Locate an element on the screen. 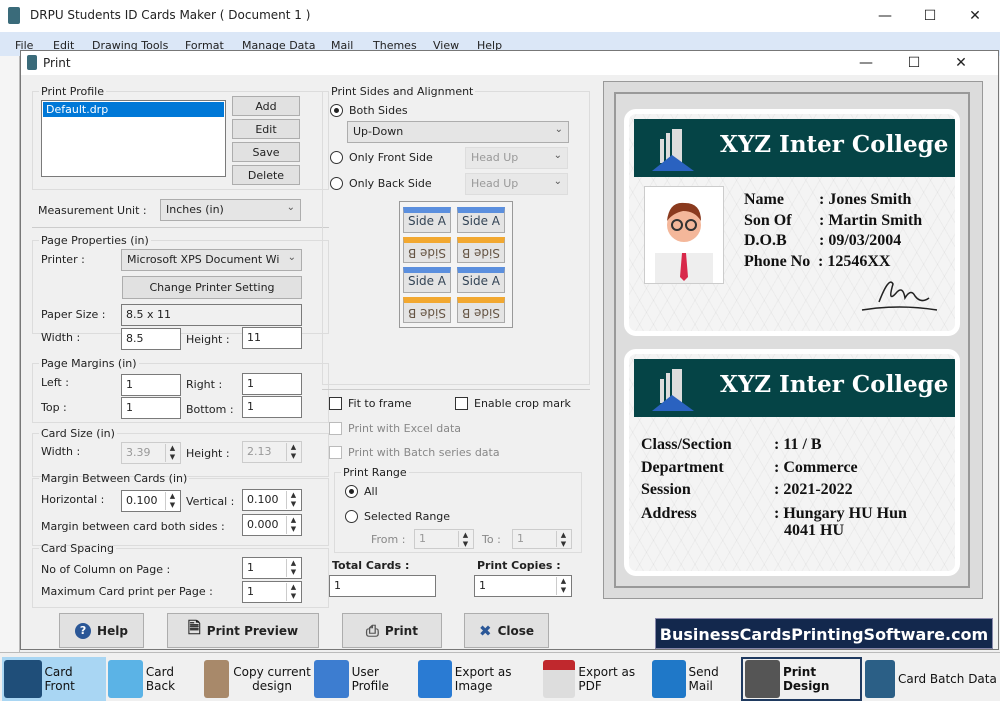 The image size is (1000, 701). to-input: 1 ▲ ▼ is located at coordinates (542, 539).